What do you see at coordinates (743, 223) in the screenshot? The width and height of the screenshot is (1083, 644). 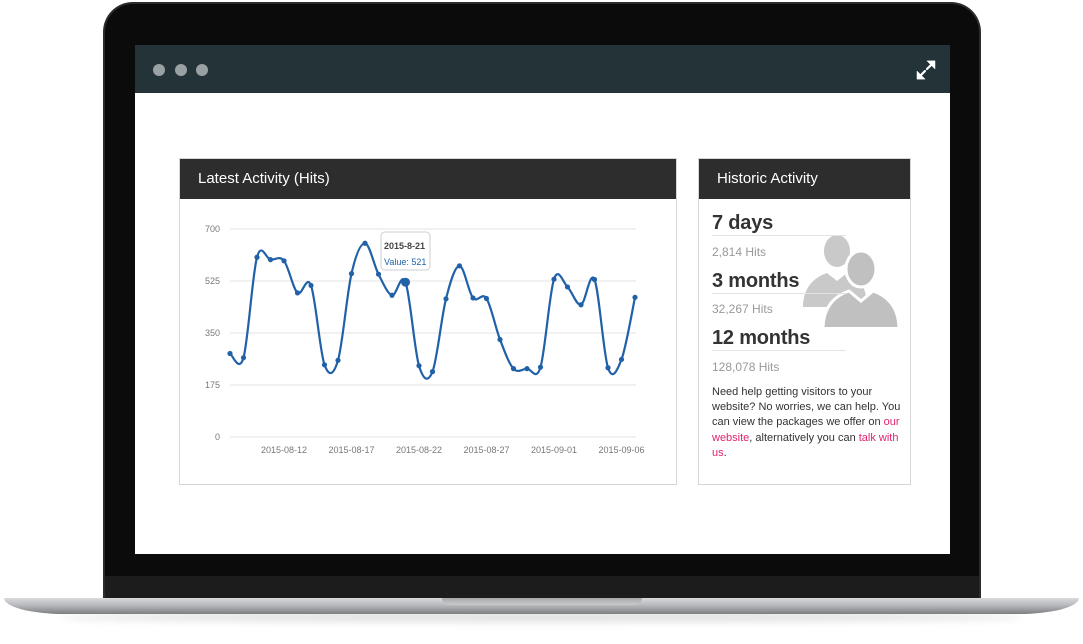 I see `stat-7-days-label: 7 days` at bounding box center [743, 223].